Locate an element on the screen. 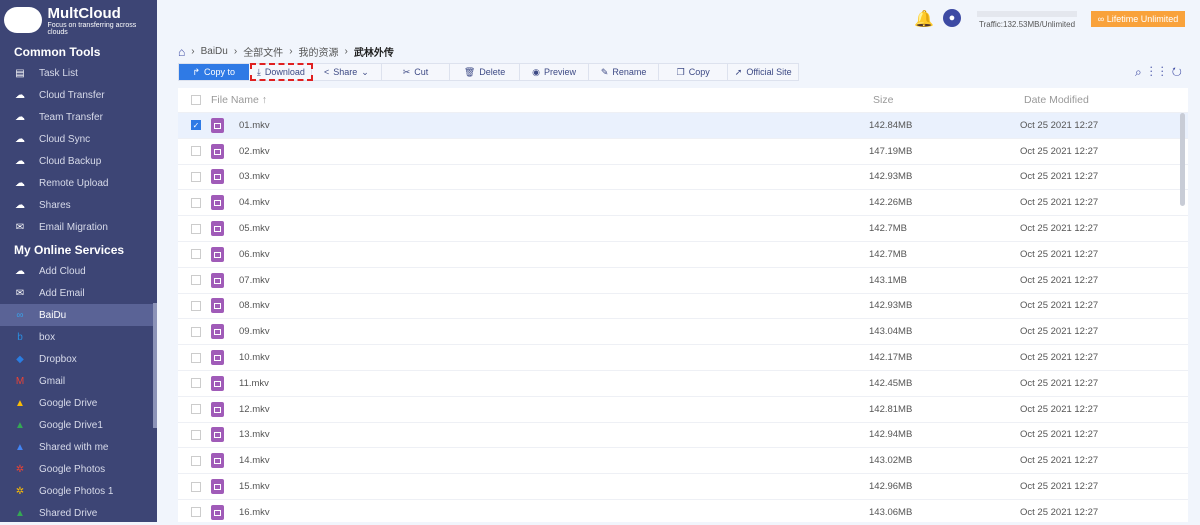 This screenshot has height=525, width=1200. table-row: 08.mkv 142.93MB Oct 25 2021 12:27 is located at coordinates (683, 305).